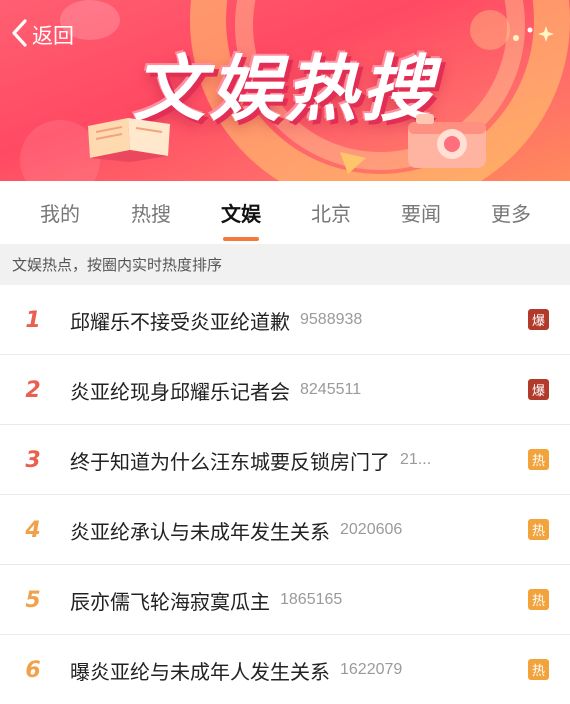 Image resolution: width=570 pixels, height=704 pixels. I want to click on list-item: 3 终于知道为什么汪东城要反锁房门了 21... 热, so click(285, 460).